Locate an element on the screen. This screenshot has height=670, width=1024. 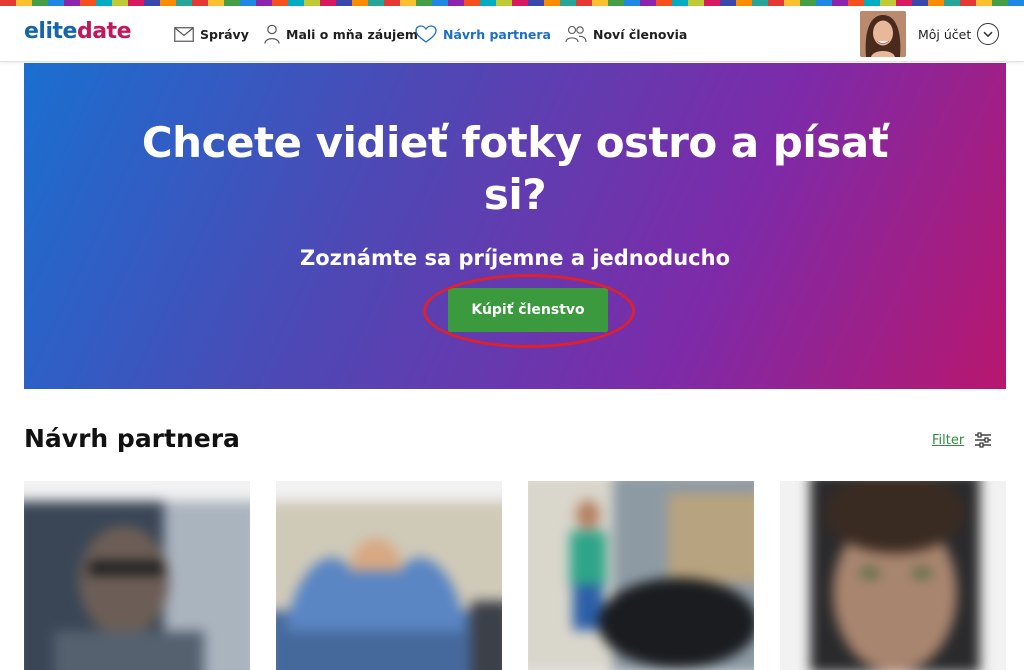
nav-interested-label: Mali o mňa záujem is located at coordinates (352, 34).